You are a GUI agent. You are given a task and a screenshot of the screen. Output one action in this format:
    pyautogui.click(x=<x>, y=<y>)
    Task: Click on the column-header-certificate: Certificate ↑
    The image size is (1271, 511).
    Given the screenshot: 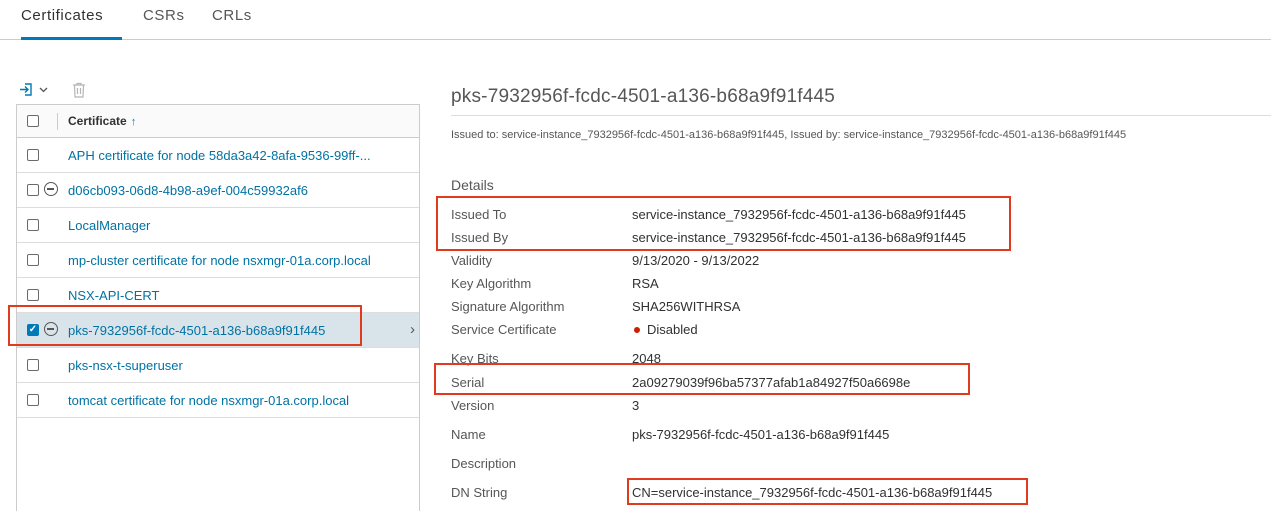 What is the action you would take?
    pyautogui.click(x=102, y=121)
    